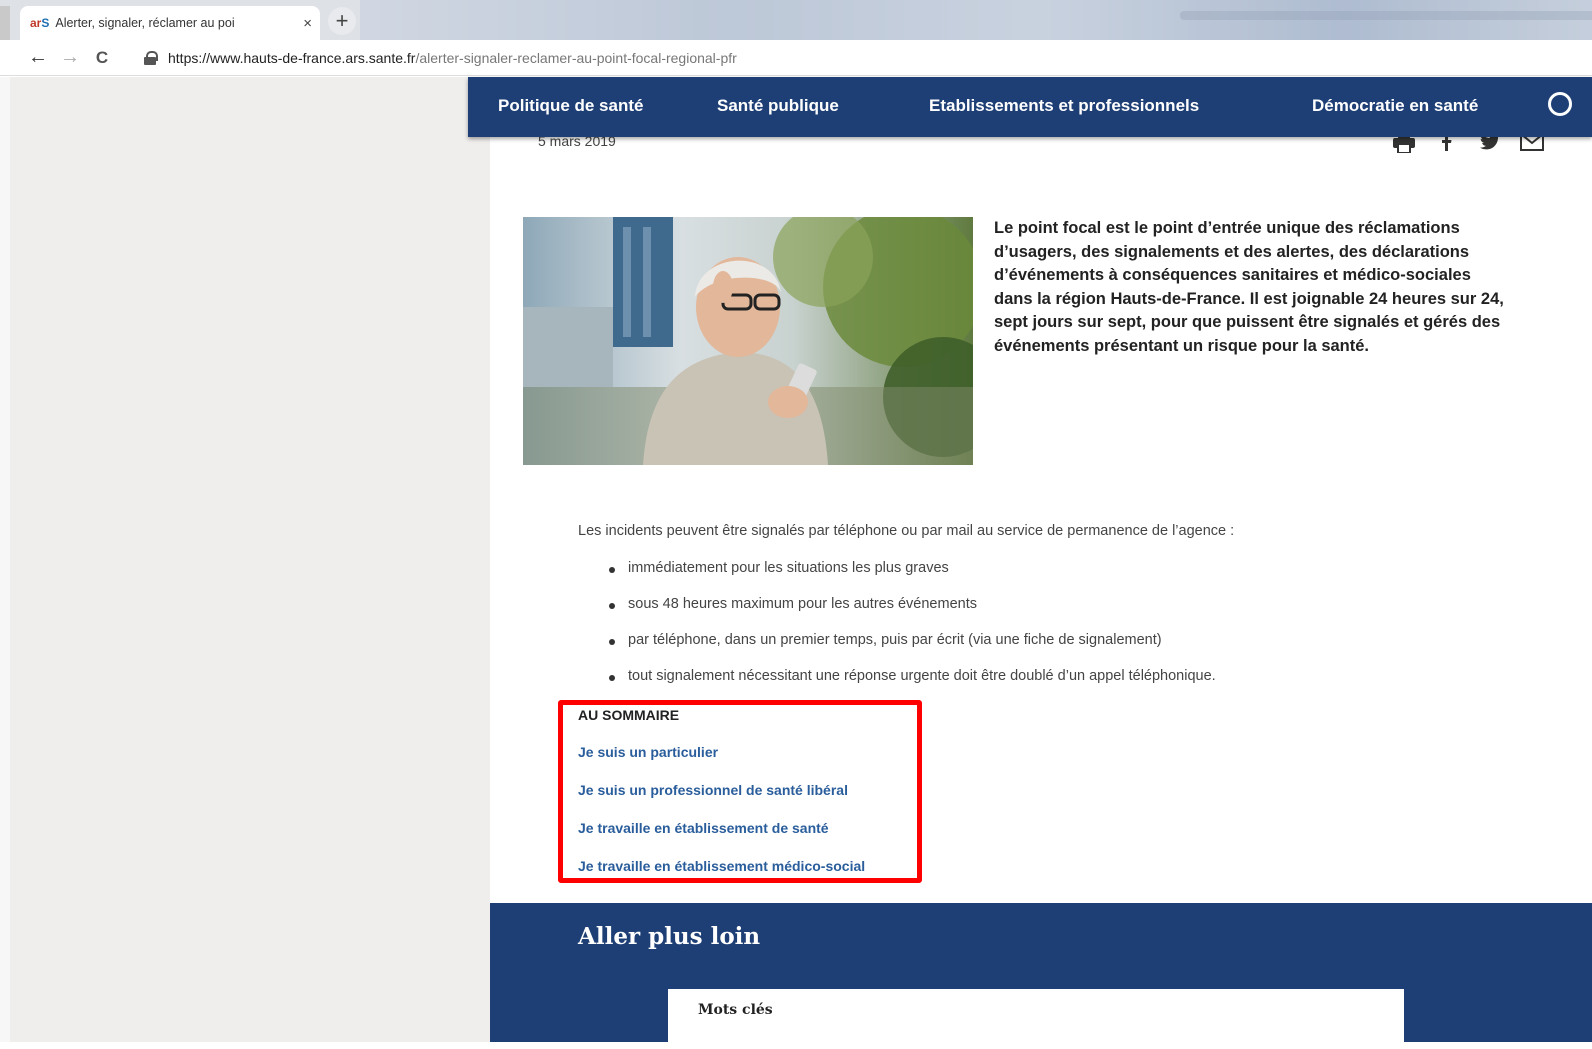 The height and width of the screenshot is (1049, 1592). What do you see at coordinates (1041, 976) in the screenshot?
I see `aller-plus-loin-section: Aller plus loin Mots clés` at bounding box center [1041, 976].